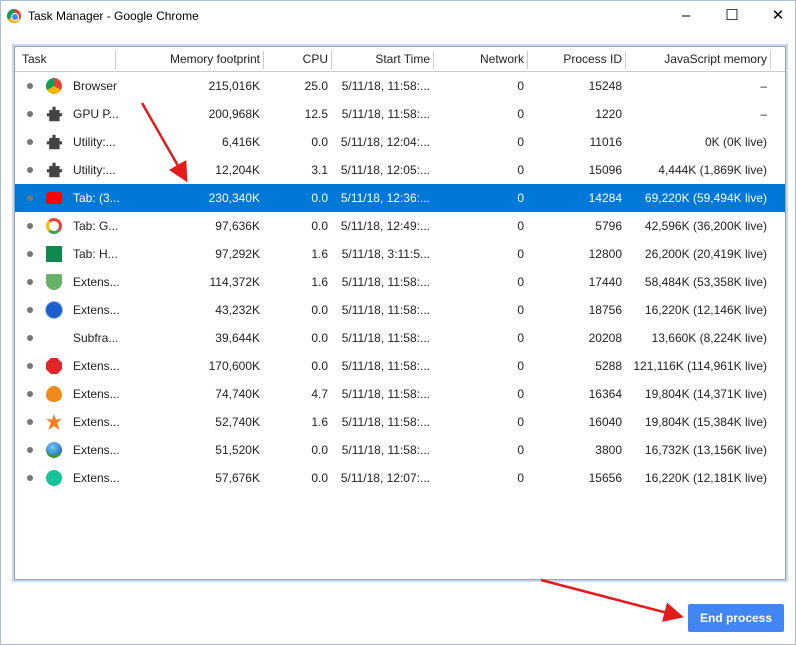  What do you see at coordinates (54, 394) in the screenshot?
I see `fire-icon` at bounding box center [54, 394].